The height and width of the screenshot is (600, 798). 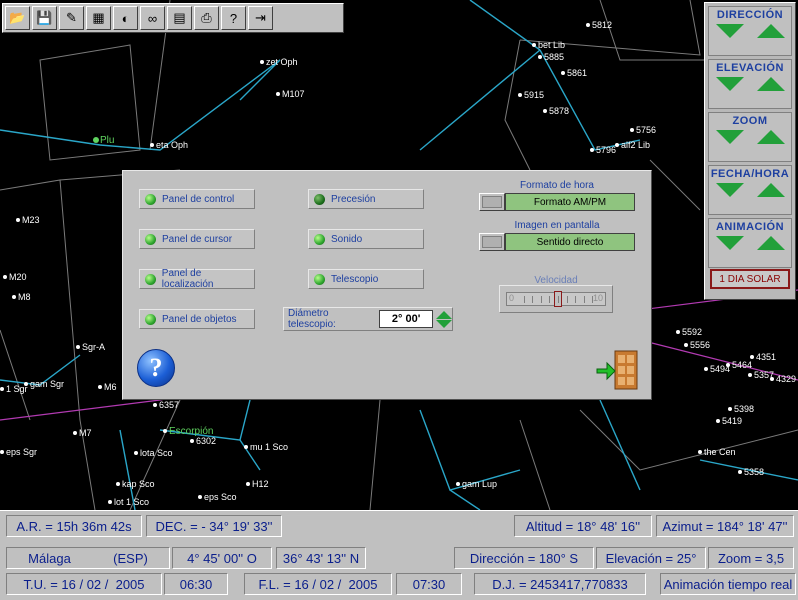 What do you see at coordinates (619, 369) in the screenshot?
I see `close-dialog-button` at bounding box center [619, 369].